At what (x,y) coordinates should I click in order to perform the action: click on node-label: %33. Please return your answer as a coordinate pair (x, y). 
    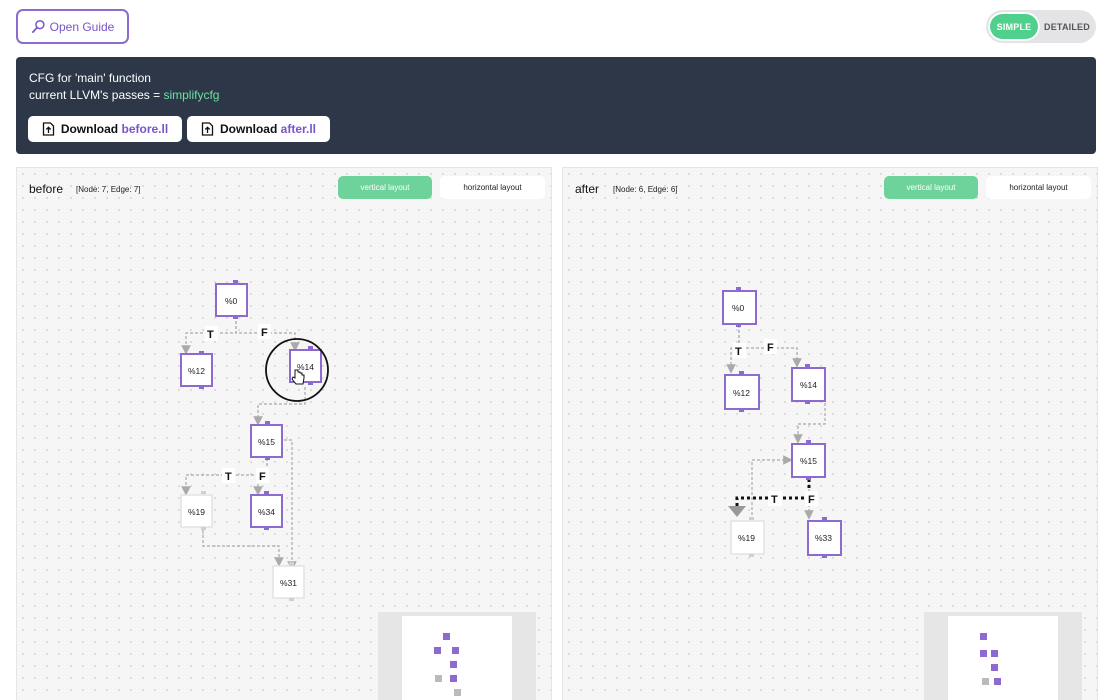
    Looking at the image, I should click on (823, 538).